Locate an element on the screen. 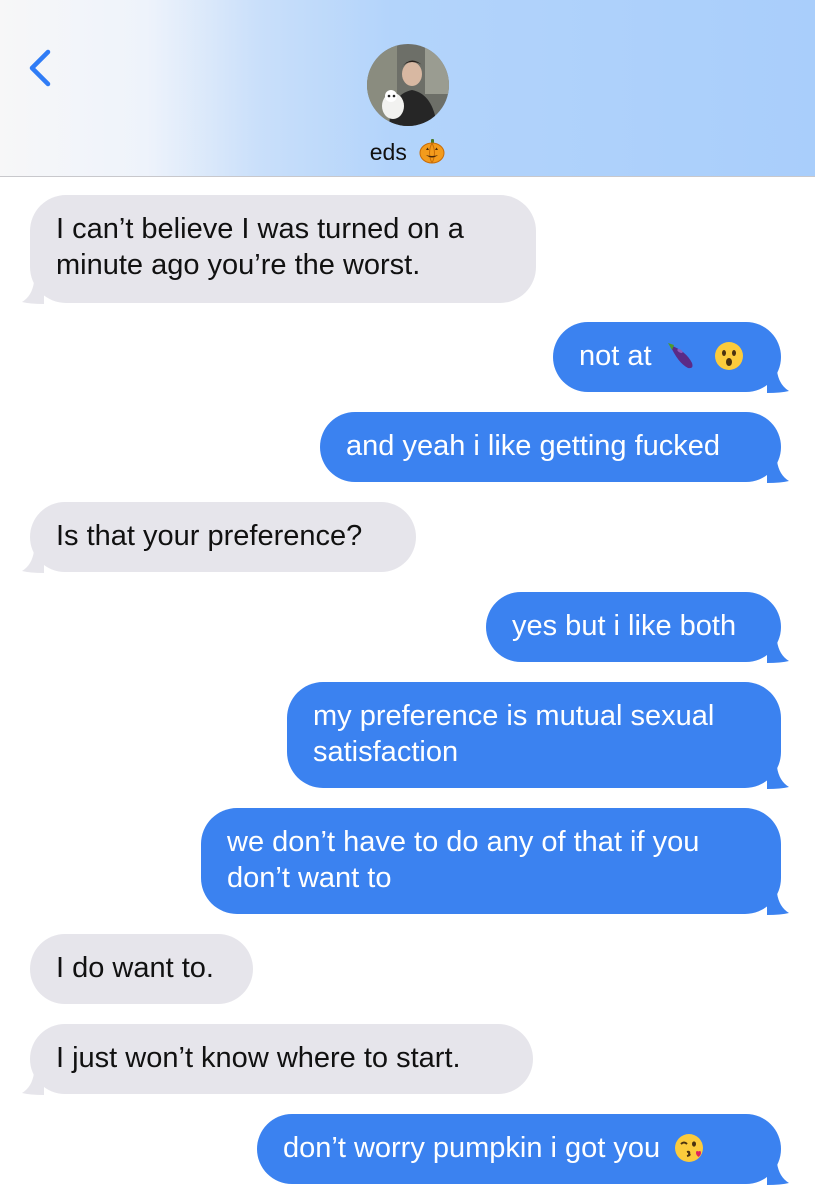 This screenshot has height=1200, width=815. avatar-photo is located at coordinates (408, 85).